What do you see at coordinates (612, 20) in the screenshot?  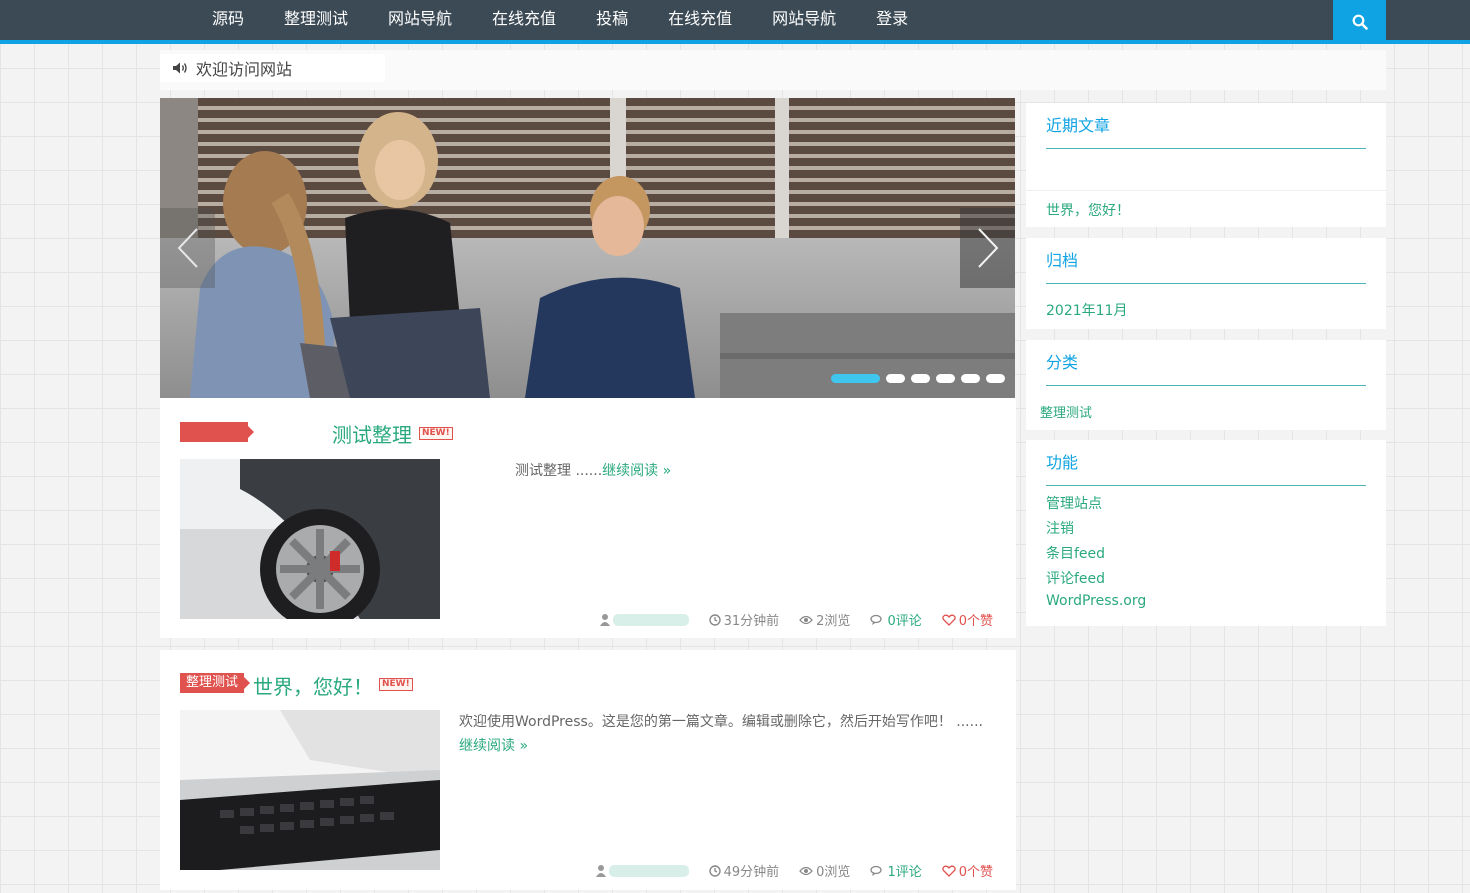 I see `nav-item-submit: 投稿` at bounding box center [612, 20].